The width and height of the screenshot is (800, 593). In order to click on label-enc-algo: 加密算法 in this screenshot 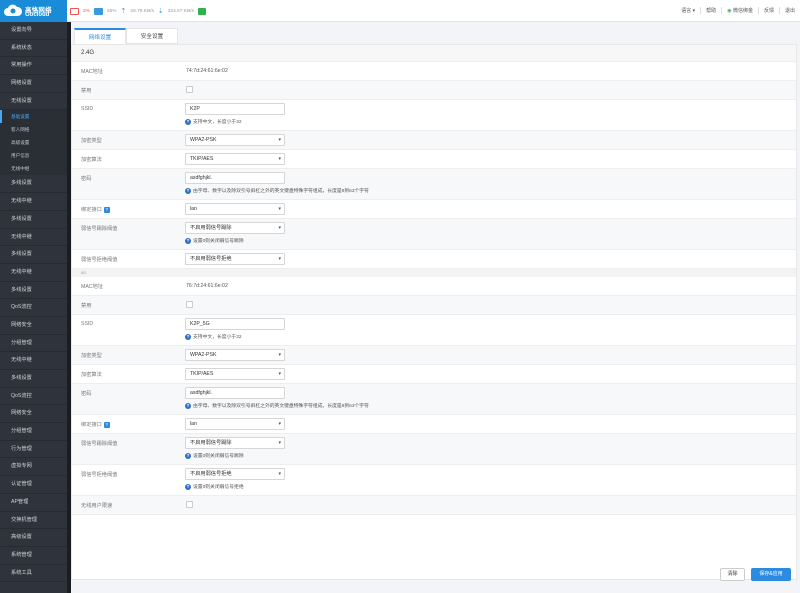, I will do `click(91, 160)`.